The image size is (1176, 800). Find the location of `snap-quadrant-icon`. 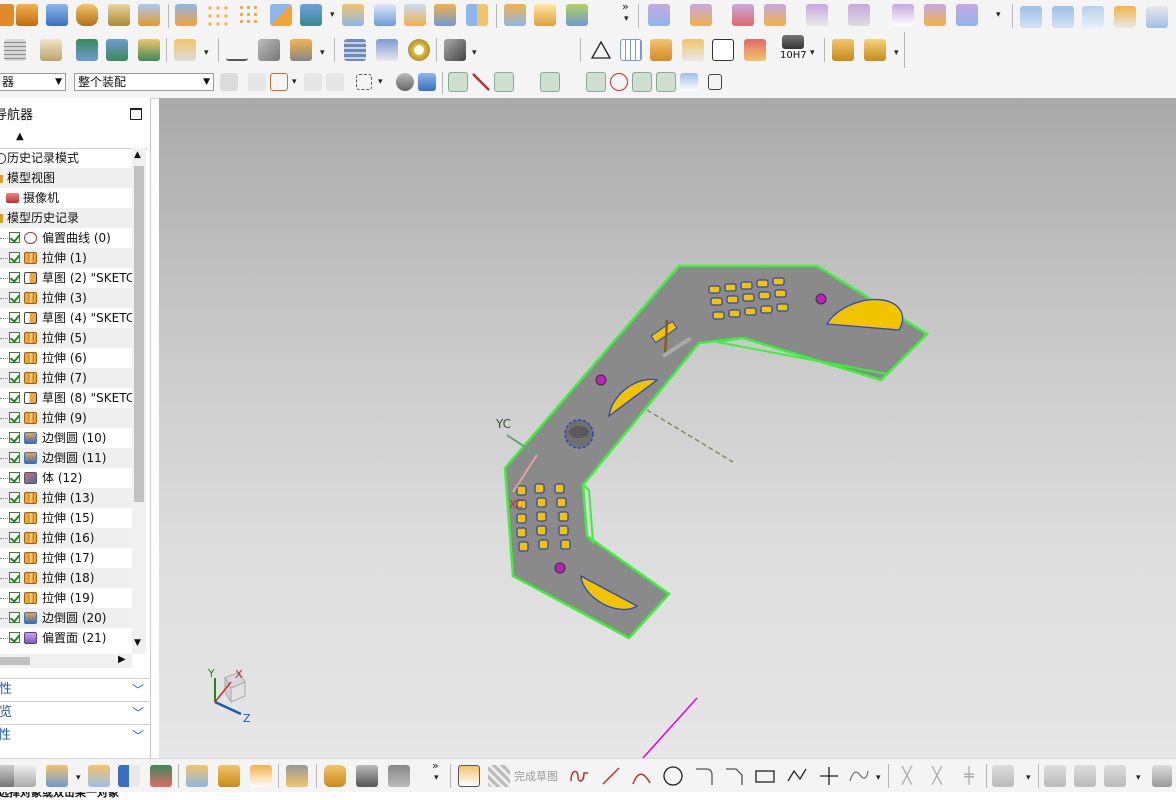

snap-quadrant-icon is located at coordinates (619, 82).